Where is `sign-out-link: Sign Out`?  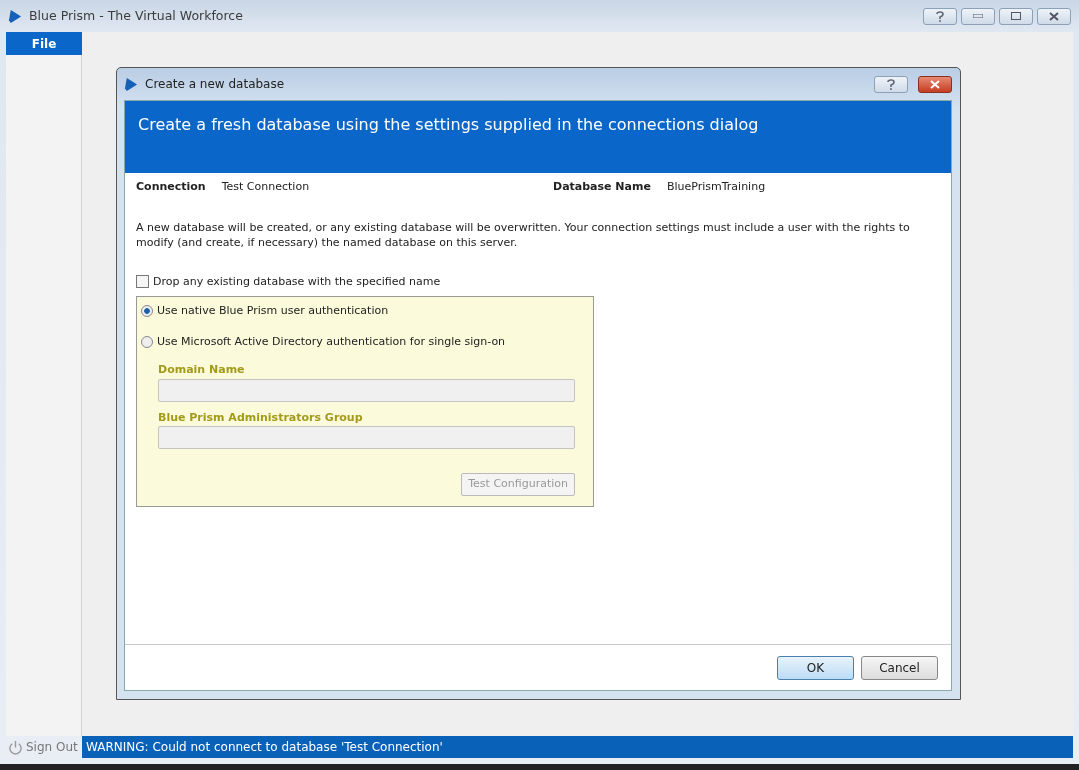 sign-out-link: Sign Out is located at coordinates (52, 747).